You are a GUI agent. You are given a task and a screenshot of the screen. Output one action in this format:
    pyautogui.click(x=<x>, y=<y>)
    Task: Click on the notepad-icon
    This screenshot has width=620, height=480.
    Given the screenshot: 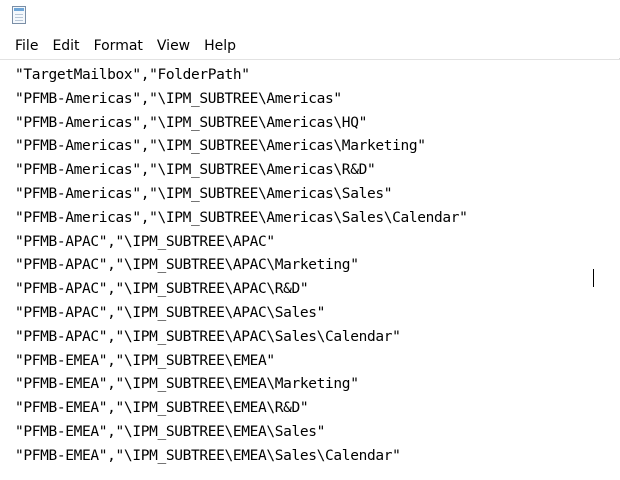 What is the action you would take?
    pyautogui.click(x=19, y=15)
    